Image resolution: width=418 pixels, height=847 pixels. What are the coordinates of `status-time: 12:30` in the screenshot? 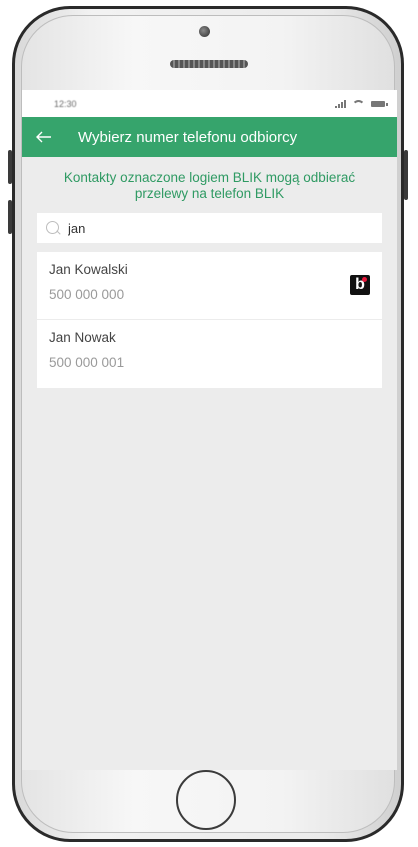 It's located at (65, 103).